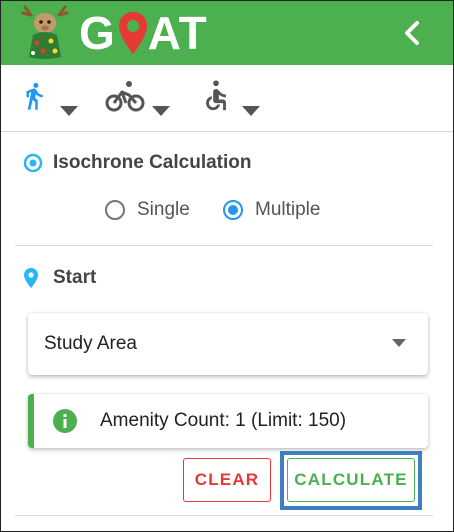  What do you see at coordinates (177, 33) in the screenshot?
I see `brand-text-right: AT` at bounding box center [177, 33].